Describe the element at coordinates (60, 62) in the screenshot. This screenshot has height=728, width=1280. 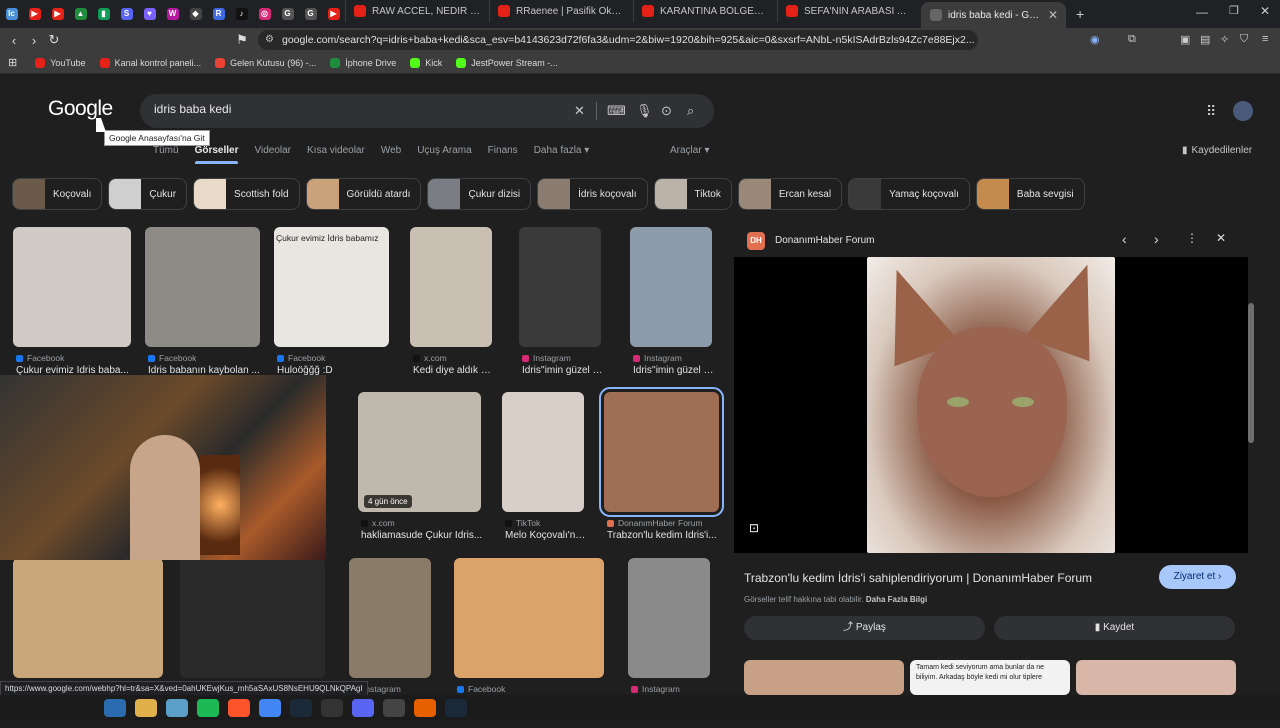
I see `bookmark-item: YouTube` at that location.